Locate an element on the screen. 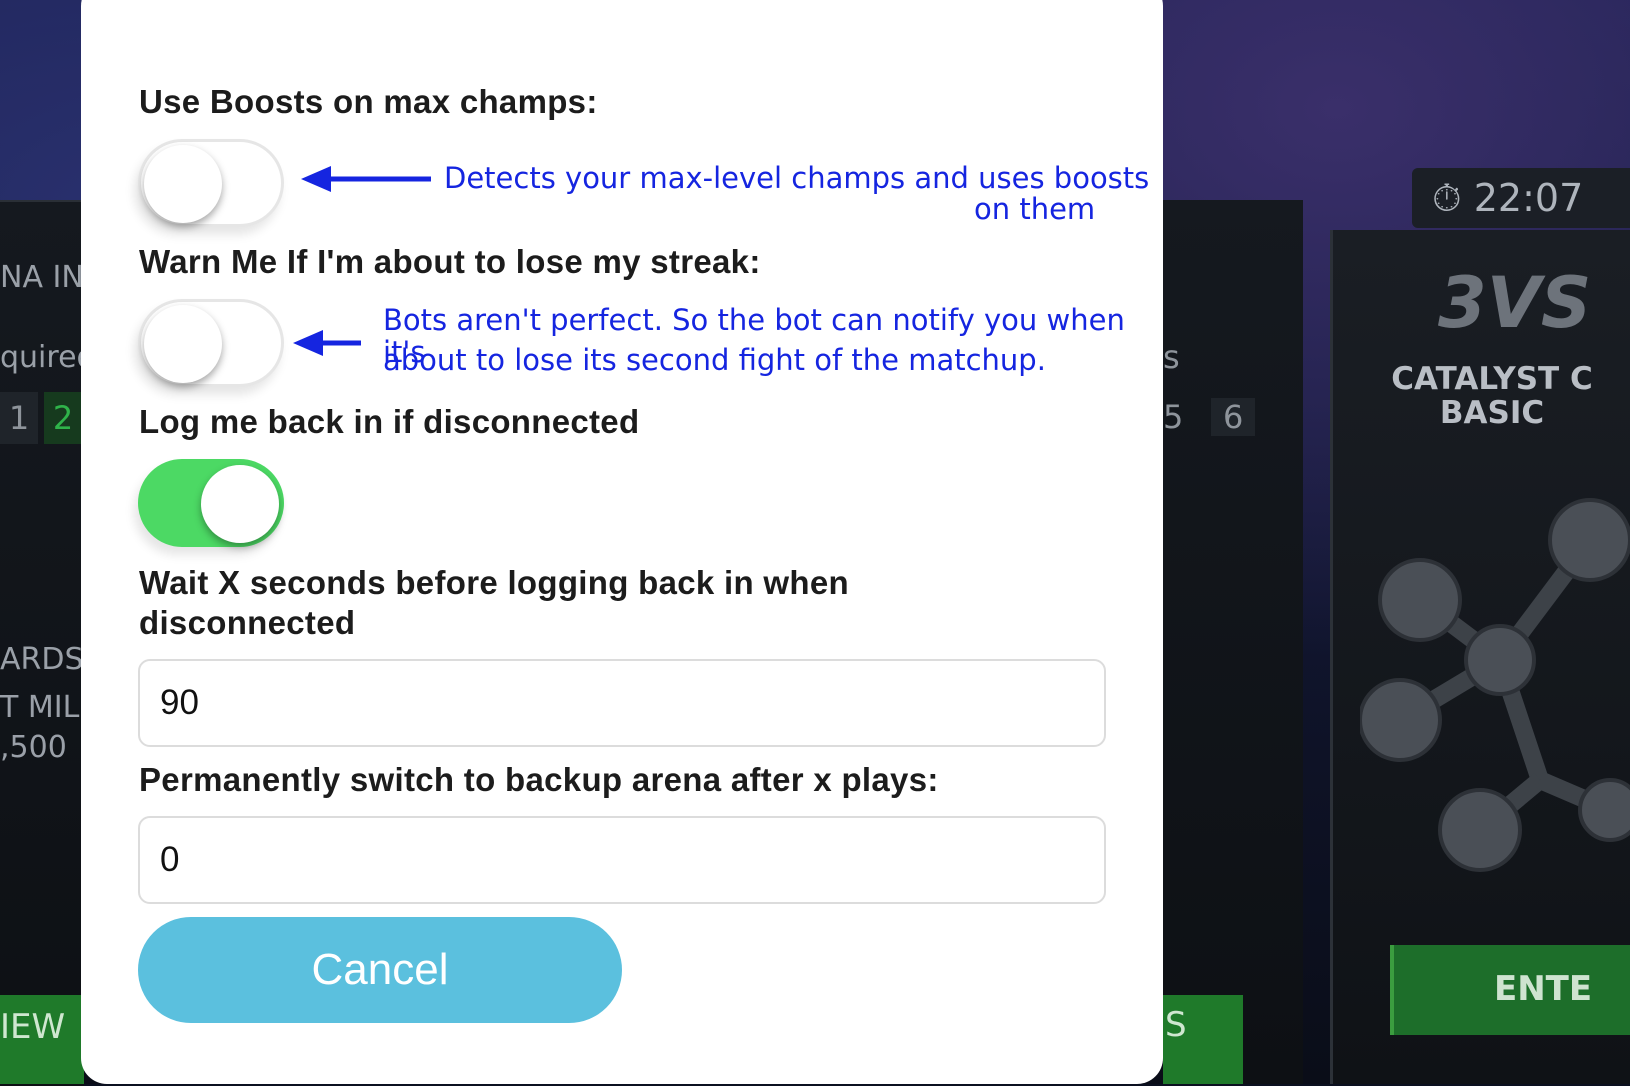  wait-label-line2: disconnected is located at coordinates (247, 622).